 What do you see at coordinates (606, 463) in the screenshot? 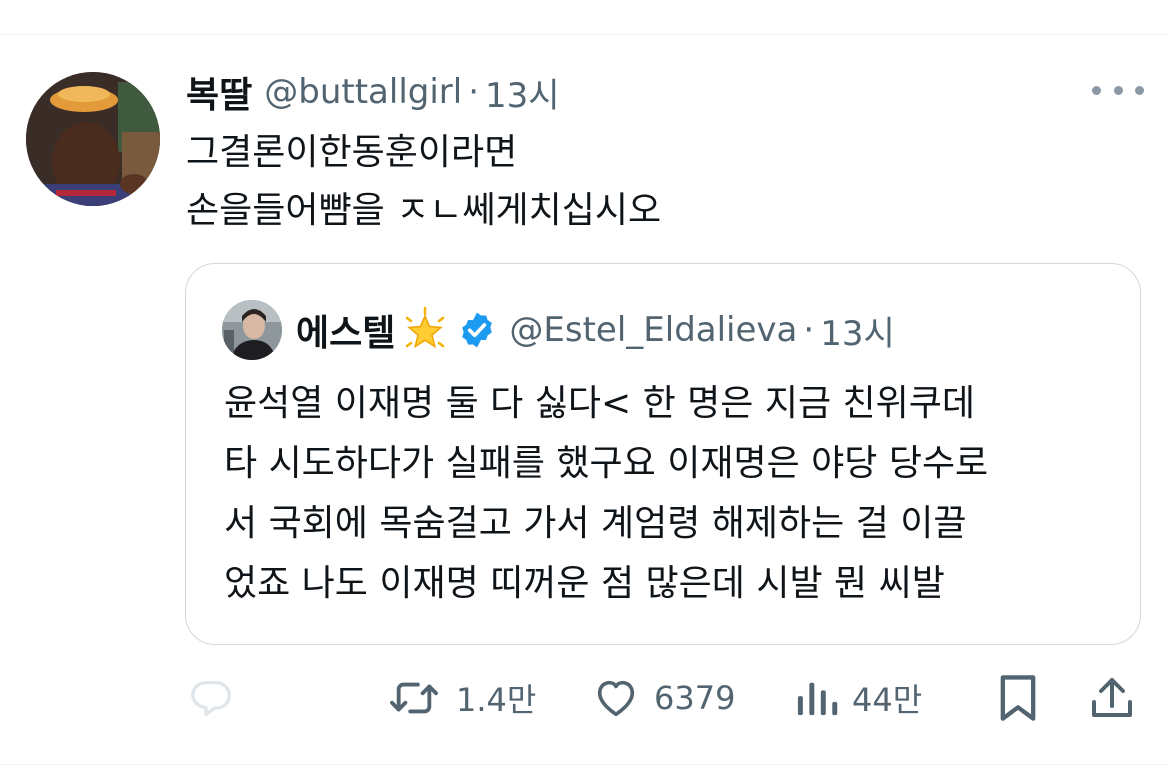
I see `quoted-text-line: 타 시도하다가 실패를 했구요 이재명은 야당 당수로` at bounding box center [606, 463].